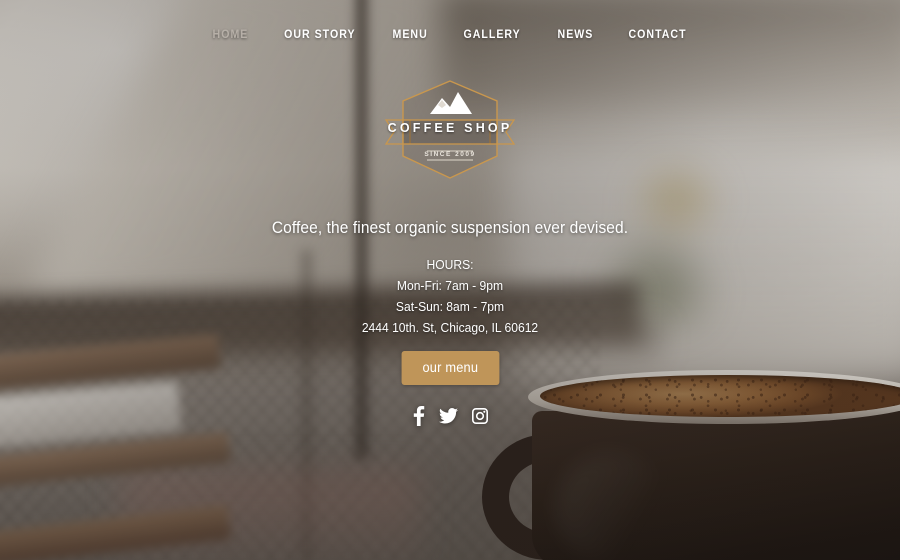 This screenshot has width=900, height=560. I want to click on logo-since-text: SINCE 2009, so click(450, 154).